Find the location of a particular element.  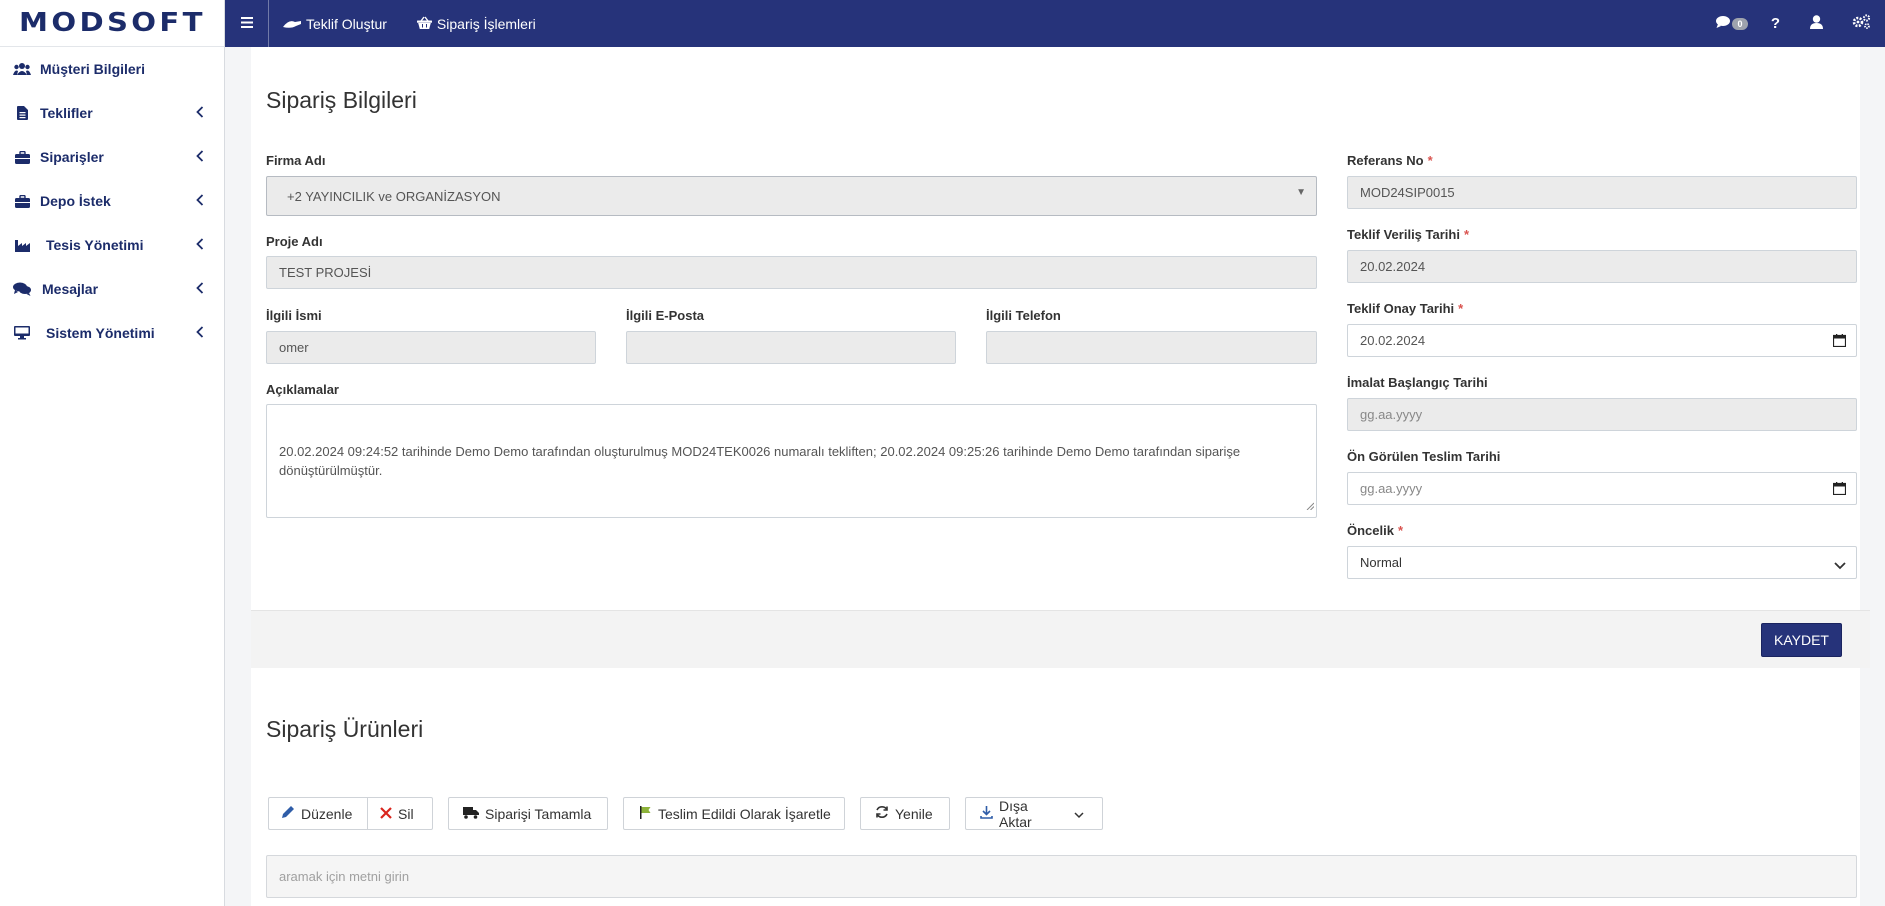

topbar-right: 0 ? is located at coordinates (1797, 23).